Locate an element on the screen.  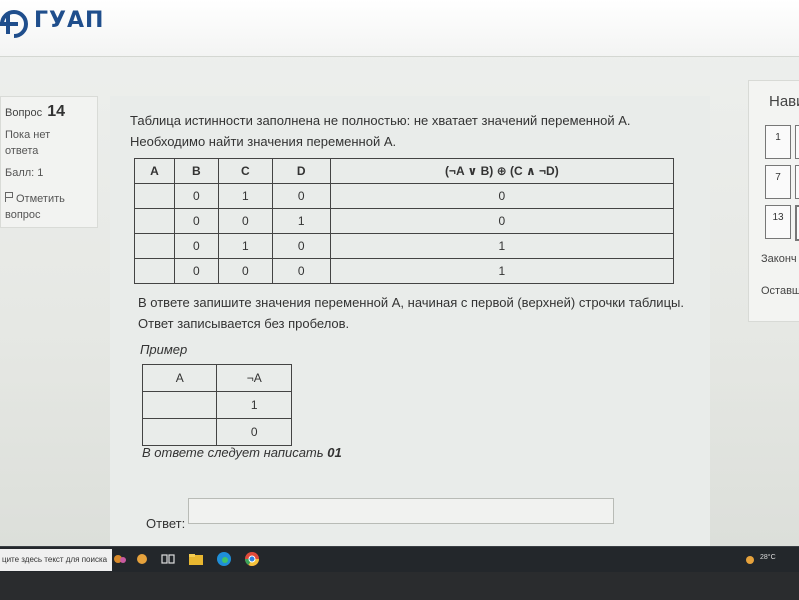
question-number-value: 14 is located at coordinates (56, 111).